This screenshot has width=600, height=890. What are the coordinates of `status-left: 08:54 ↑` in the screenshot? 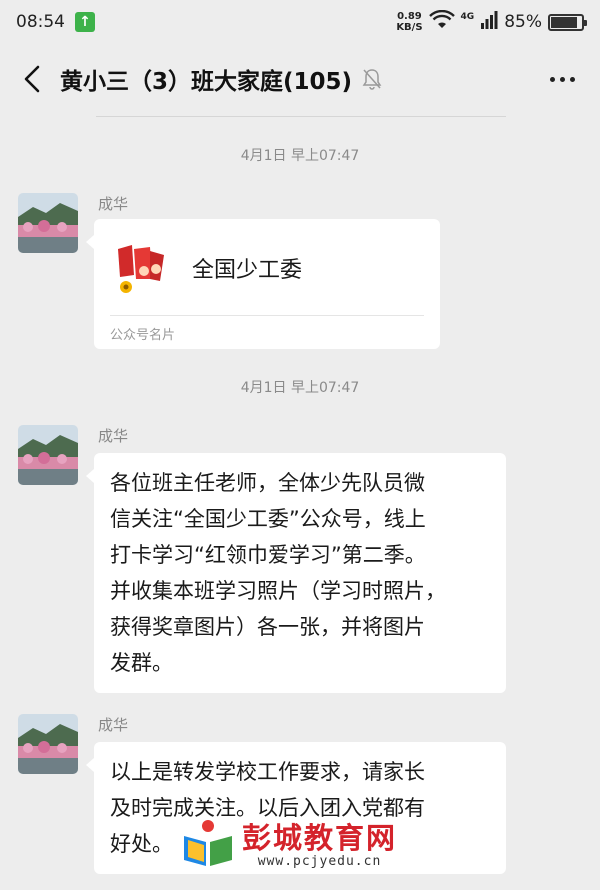 It's located at (55, 22).